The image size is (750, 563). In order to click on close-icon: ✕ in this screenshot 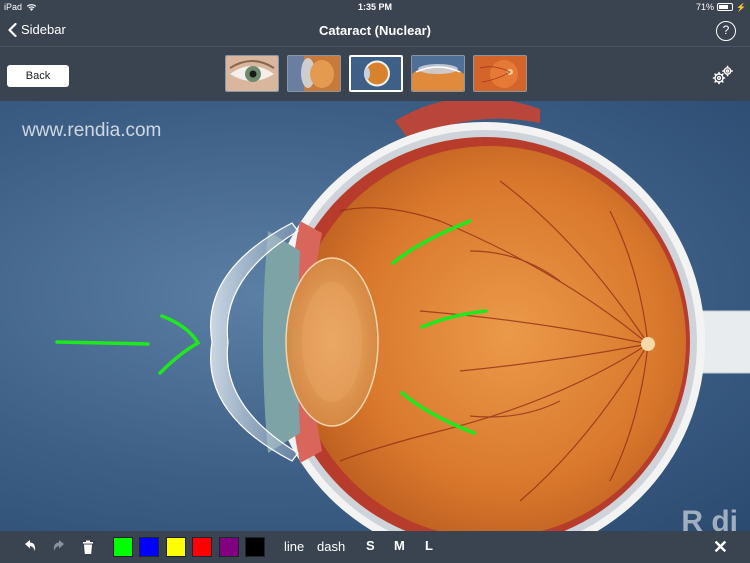, I will do `click(720, 547)`.